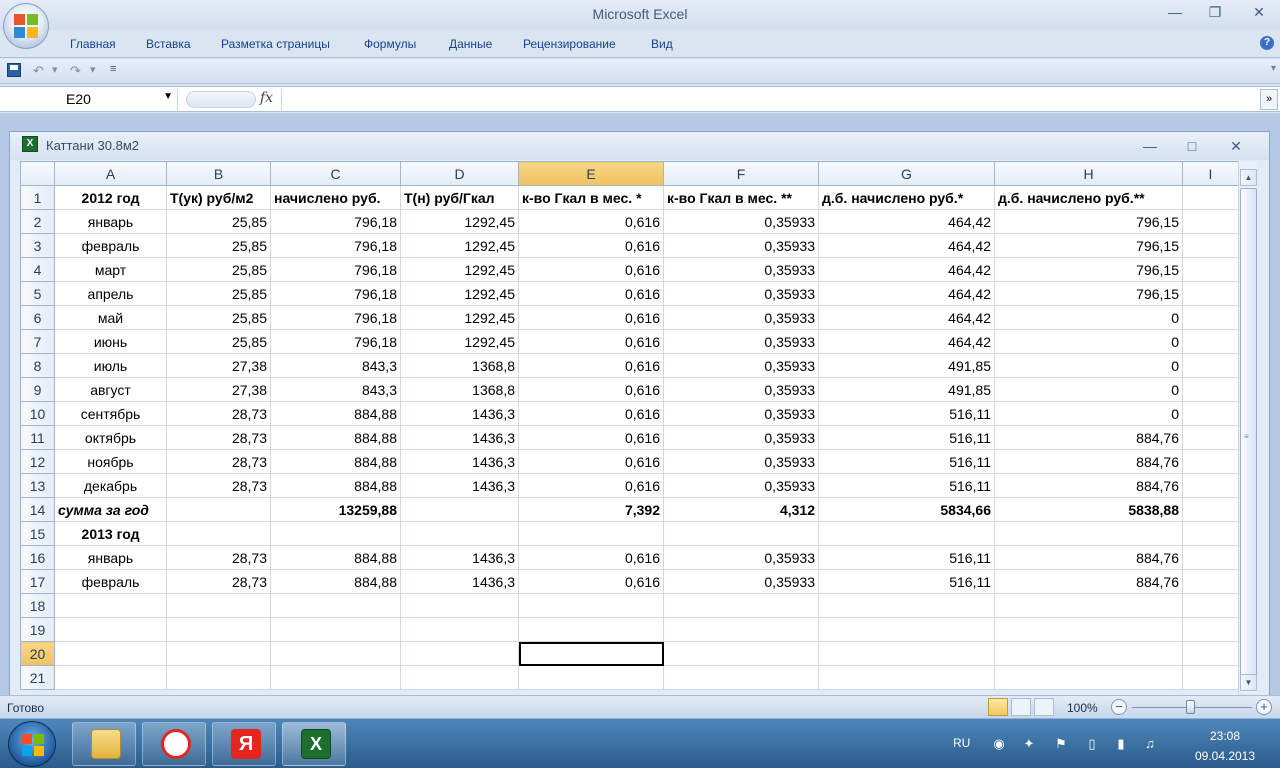 The height and width of the screenshot is (768, 1280). What do you see at coordinates (37, 389) in the screenshot?
I see `row-header: 9` at bounding box center [37, 389].